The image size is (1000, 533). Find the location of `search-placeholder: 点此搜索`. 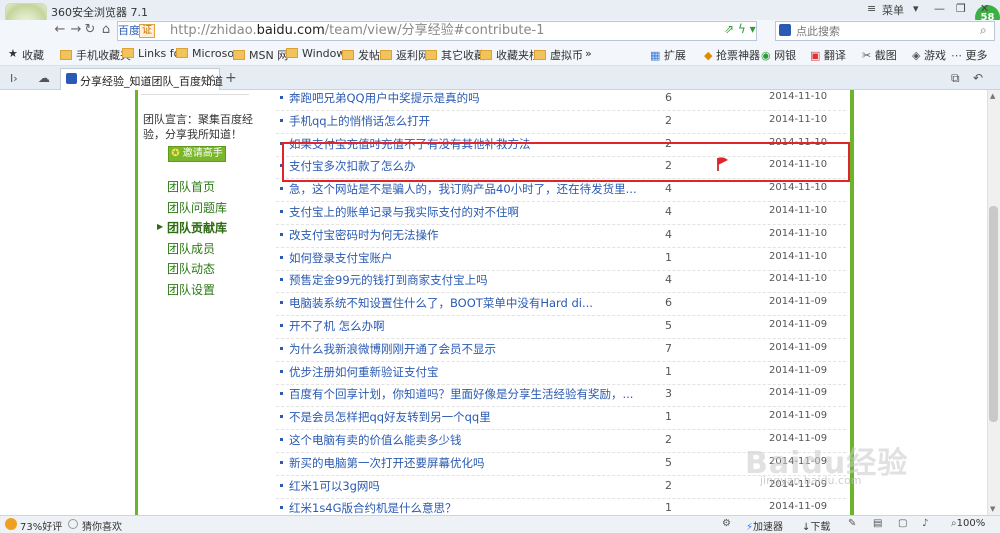

search-placeholder: 点此搜索 is located at coordinates (818, 31).